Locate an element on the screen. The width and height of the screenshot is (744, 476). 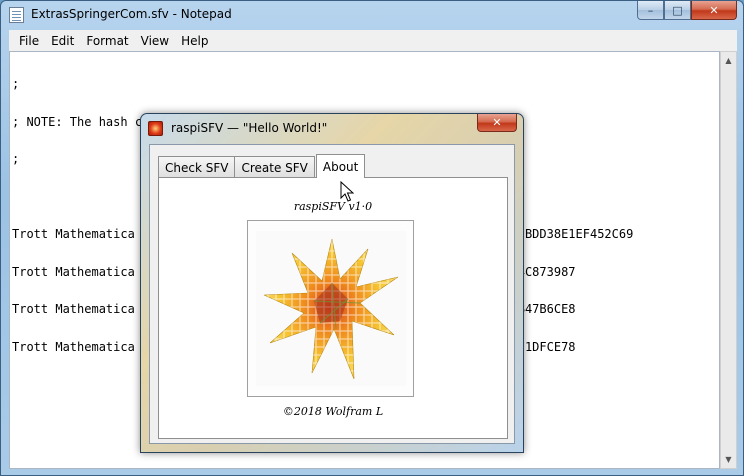
tab-about: About is located at coordinates (340, 166).